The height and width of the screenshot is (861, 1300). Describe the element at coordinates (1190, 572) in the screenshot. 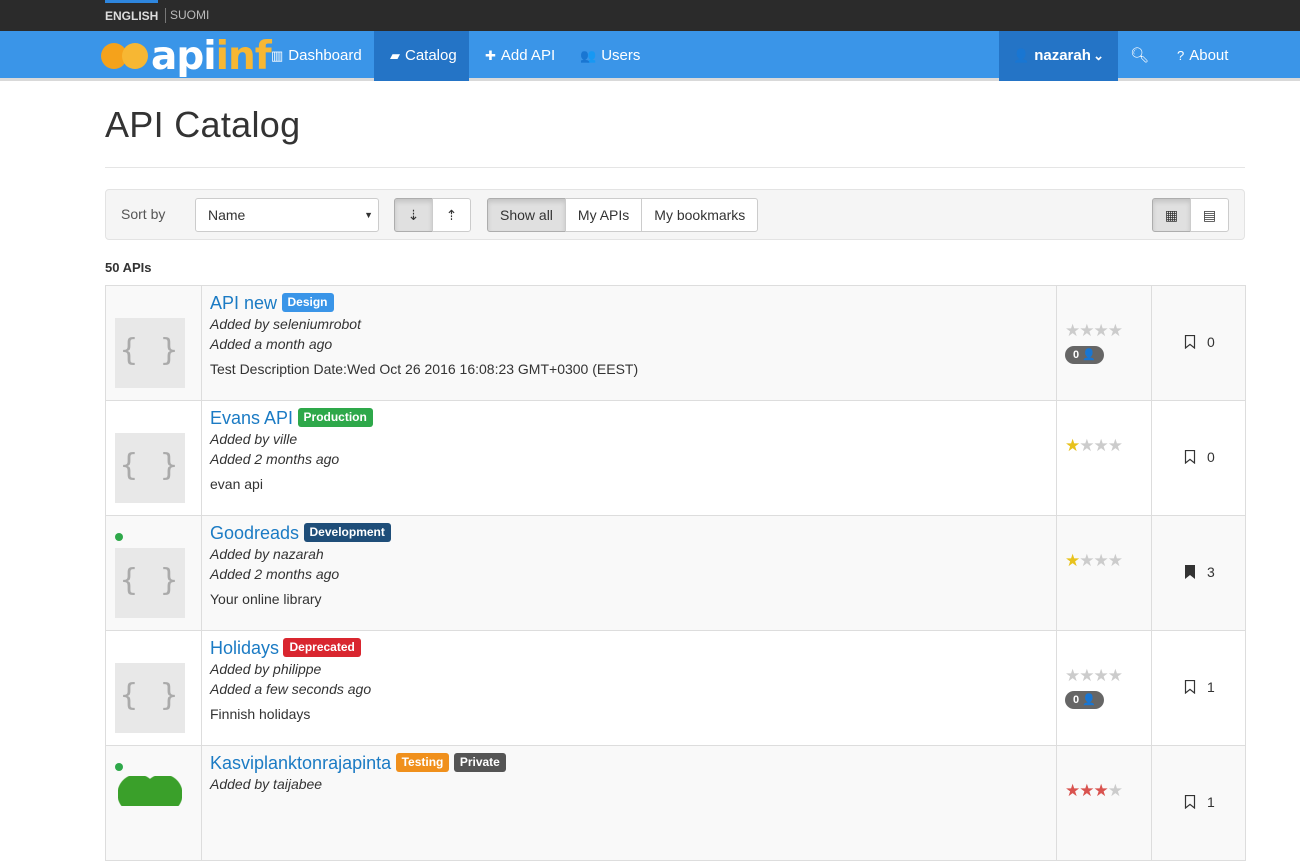

I see `bookmark-icon` at that location.